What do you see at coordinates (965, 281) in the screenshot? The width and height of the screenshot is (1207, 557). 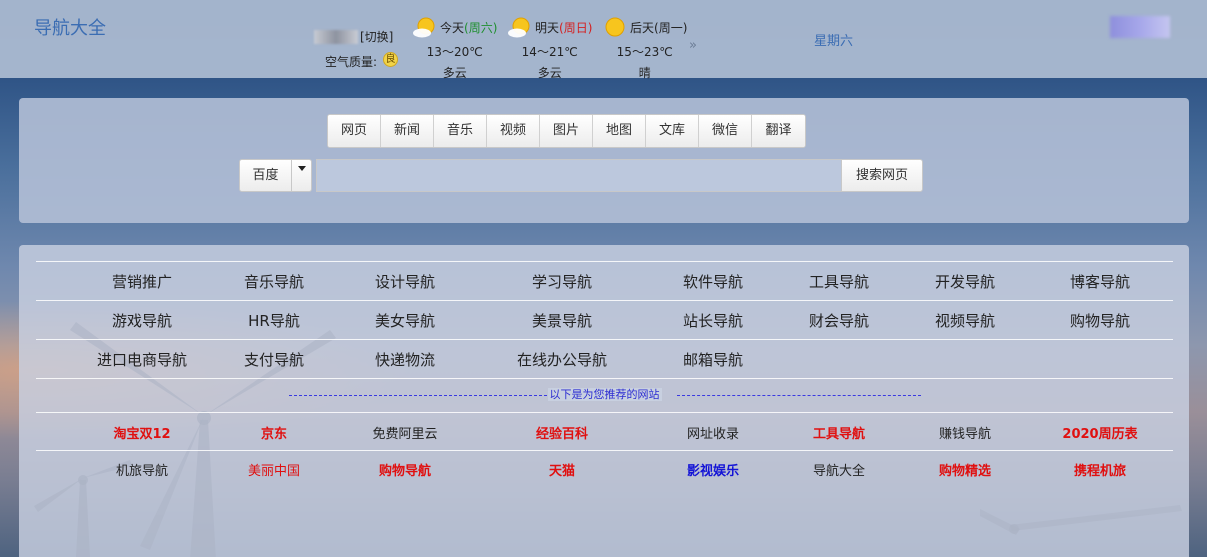 I see `category-link: 开发导航` at bounding box center [965, 281].